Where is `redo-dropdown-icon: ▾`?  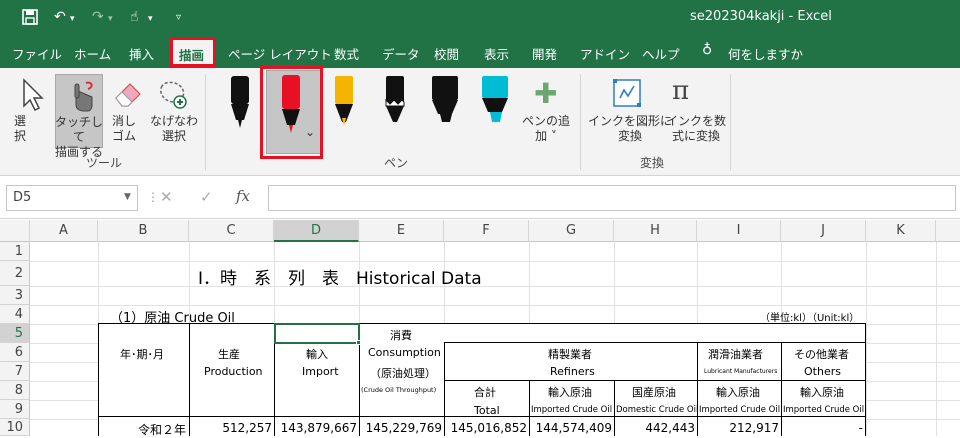 redo-dropdown-icon: ▾ is located at coordinates (110, 19).